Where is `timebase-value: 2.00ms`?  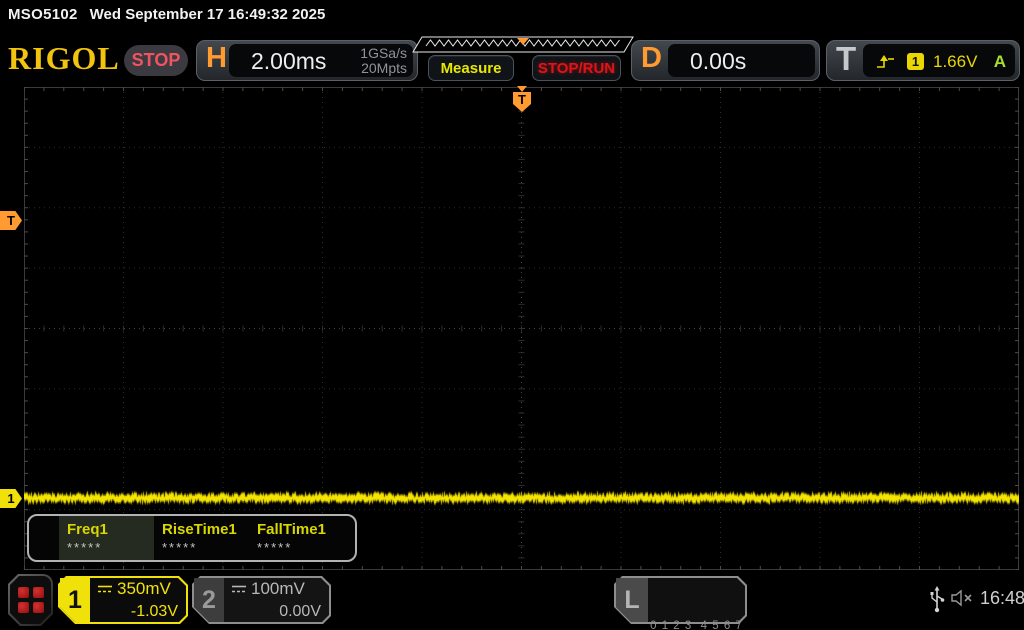
timebase-value: 2.00ms is located at coordinates (289, 61).